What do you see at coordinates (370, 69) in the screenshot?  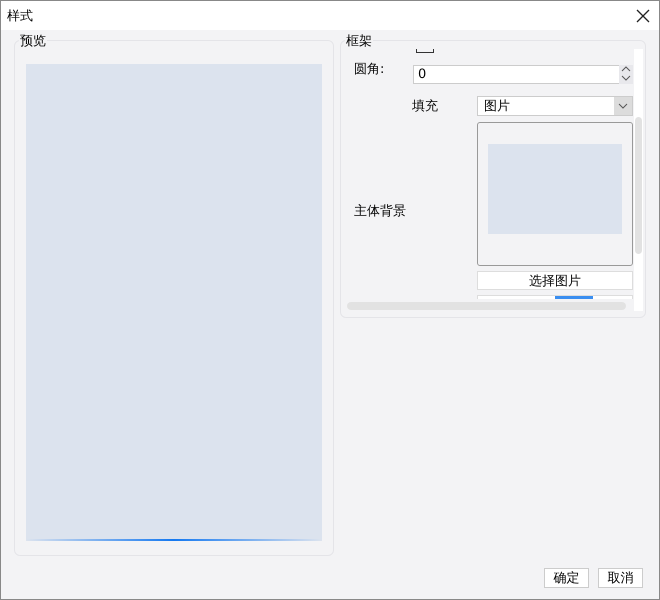 I see `field-label: 圆角:` at bounding box center [370, 69].